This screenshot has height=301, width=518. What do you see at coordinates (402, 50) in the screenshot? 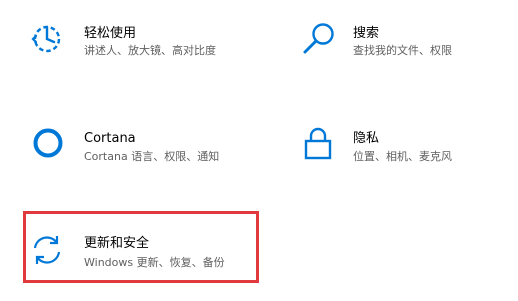
I see `tile-description: 查找我的文件、权限` at bounding box center [402, 50].